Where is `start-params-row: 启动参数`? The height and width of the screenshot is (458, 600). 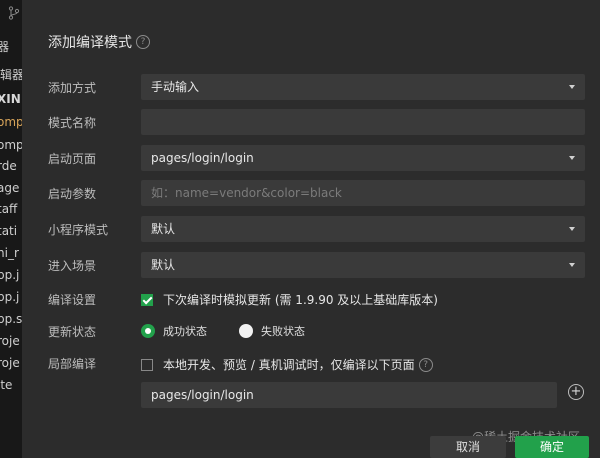
start-params-row: 启动参数 is located at coordinates (94, 193).